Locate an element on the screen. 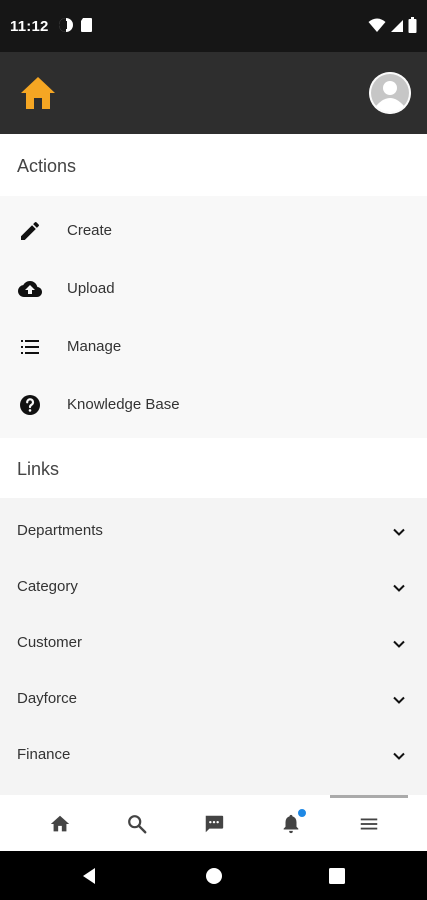 The height and width of the screenshot is (900, 427). back-icon is located at coordinates (90, 876).